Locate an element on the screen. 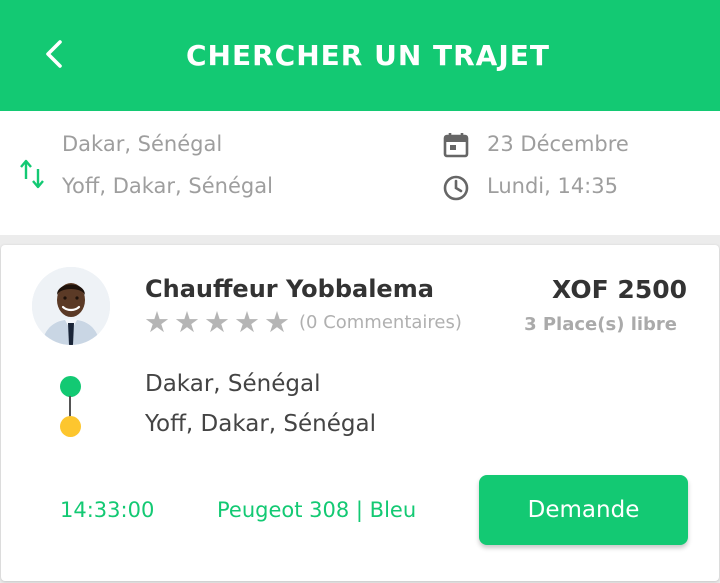 Image resolution: width=720 pixels, height=583 pixels. route-connector is located at coordinates (70, 407).